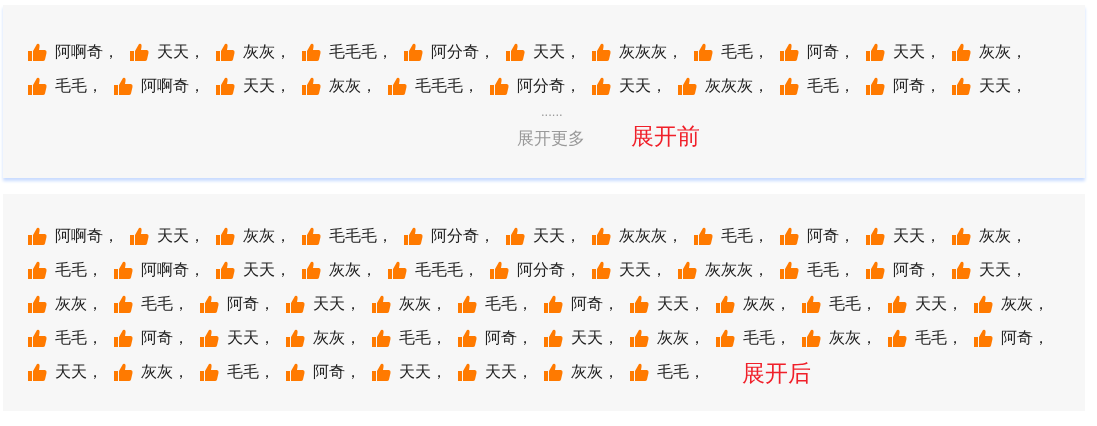 The height and width of the screenshot is (426, 1097). What do you see at coordinates (551, 139) in the screenshot?
I see `expand-more-link: 展开更多` at bounding box center [551, 139].